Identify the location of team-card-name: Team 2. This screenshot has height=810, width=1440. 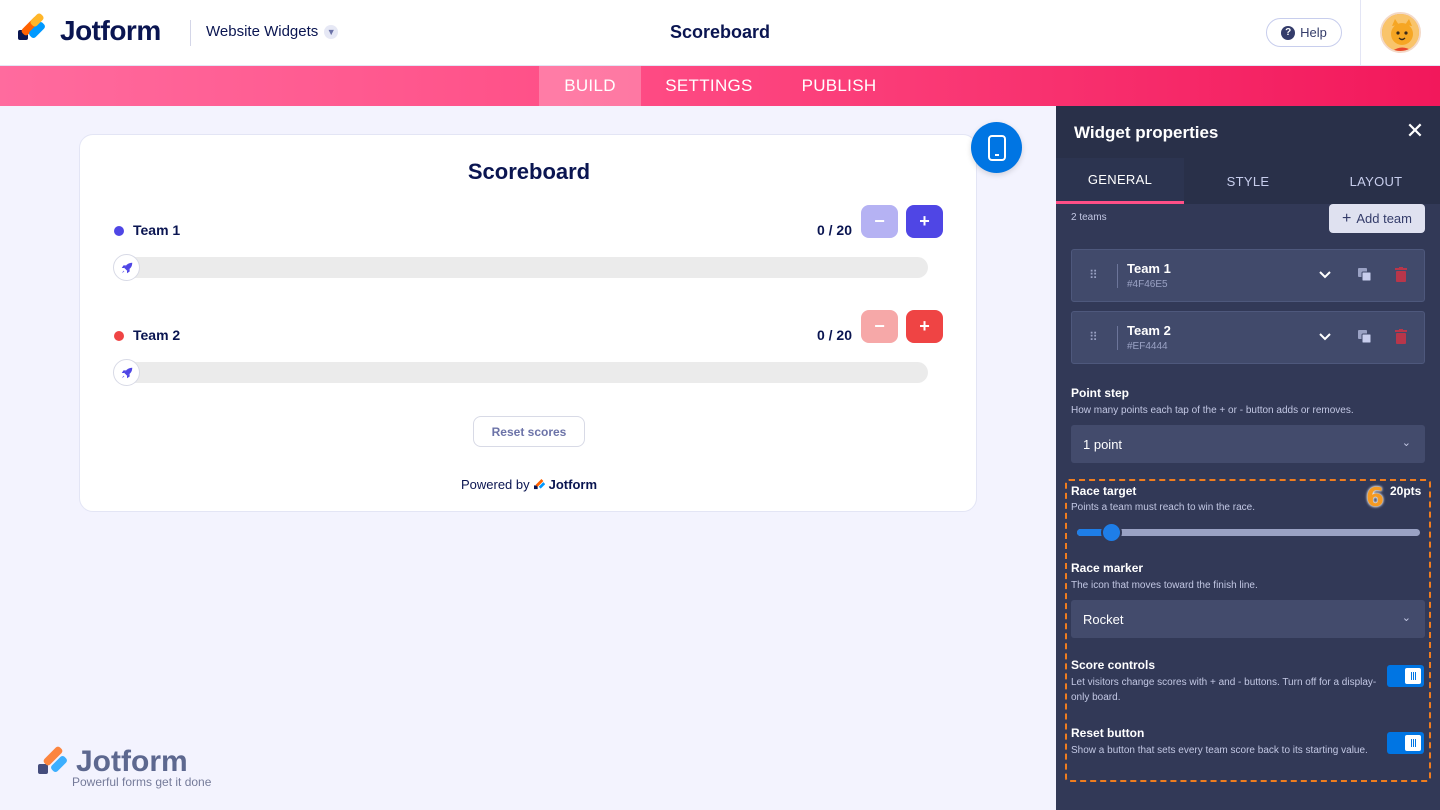
(1149, 330).